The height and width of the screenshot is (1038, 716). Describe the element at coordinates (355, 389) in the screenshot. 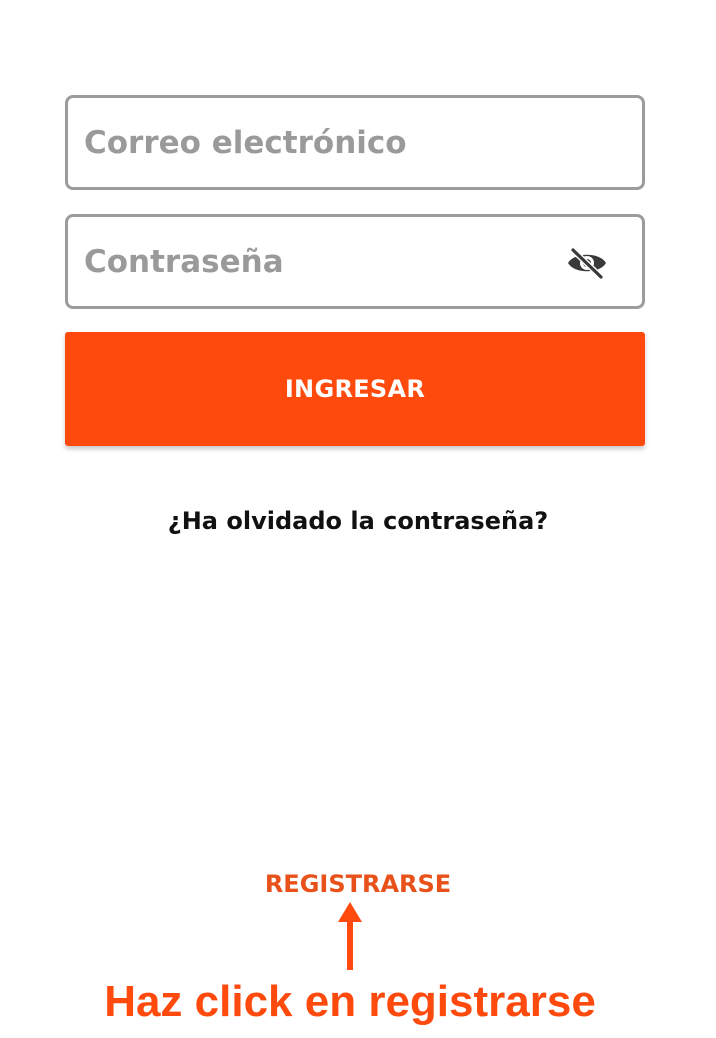

I see `login-button: INGRESAR` at that location.